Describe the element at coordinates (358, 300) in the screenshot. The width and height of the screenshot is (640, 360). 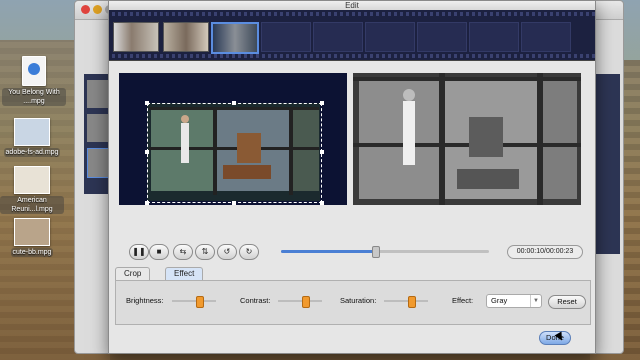
I see `saturation-label: Saturation:` at that location.